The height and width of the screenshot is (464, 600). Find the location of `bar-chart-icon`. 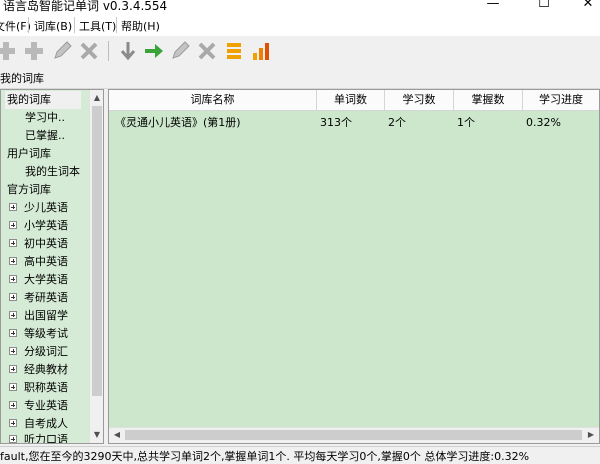

bar-chart-icon is located at coordinates (261, 51).